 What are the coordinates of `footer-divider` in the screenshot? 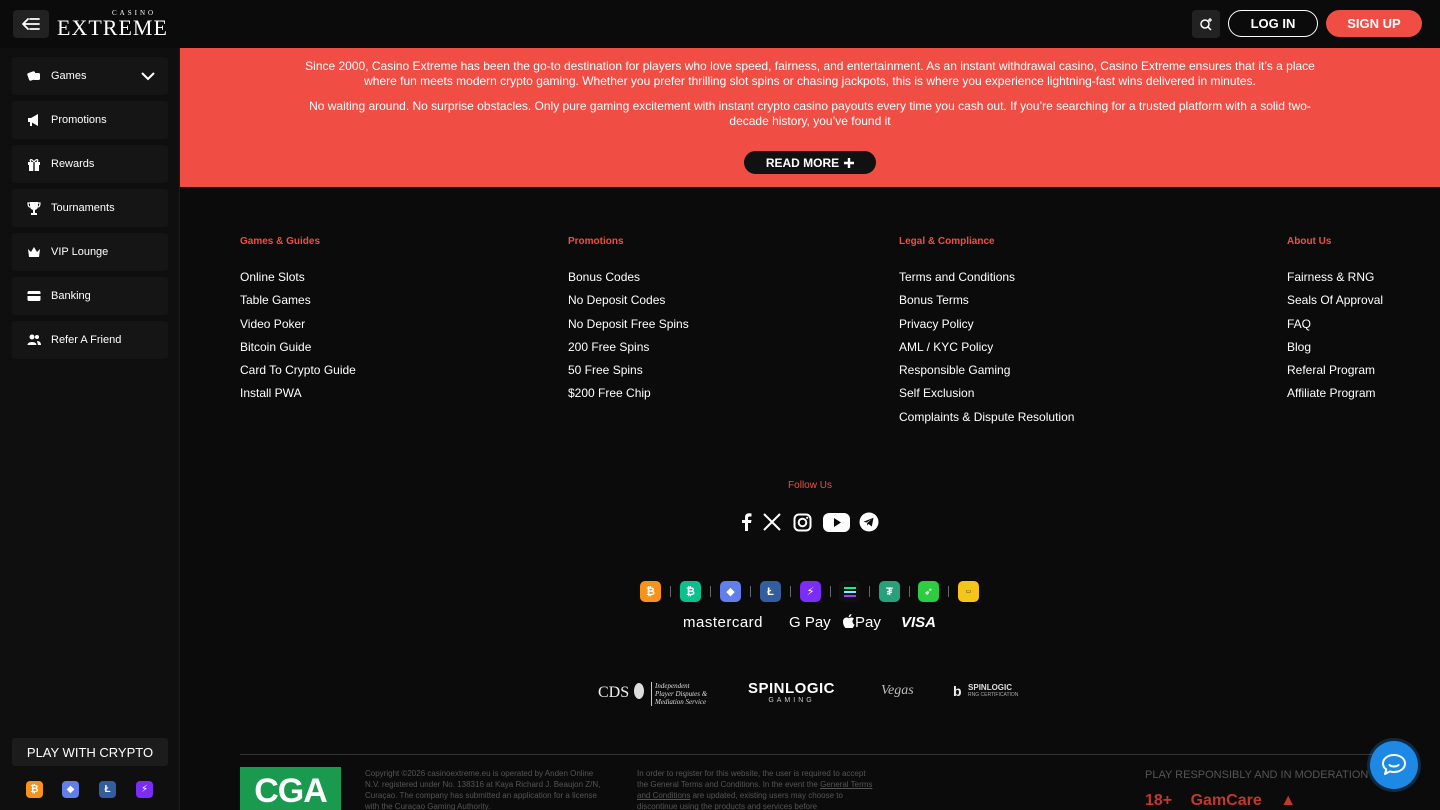 It's located at (810, 754).